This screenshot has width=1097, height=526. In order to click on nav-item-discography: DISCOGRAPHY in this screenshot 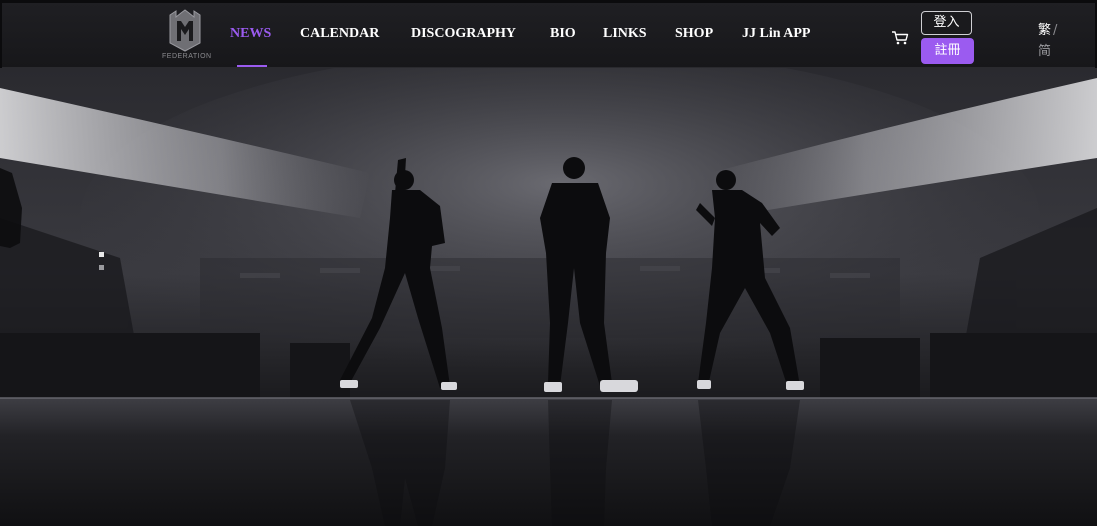, I will do `click(463, 34)`.